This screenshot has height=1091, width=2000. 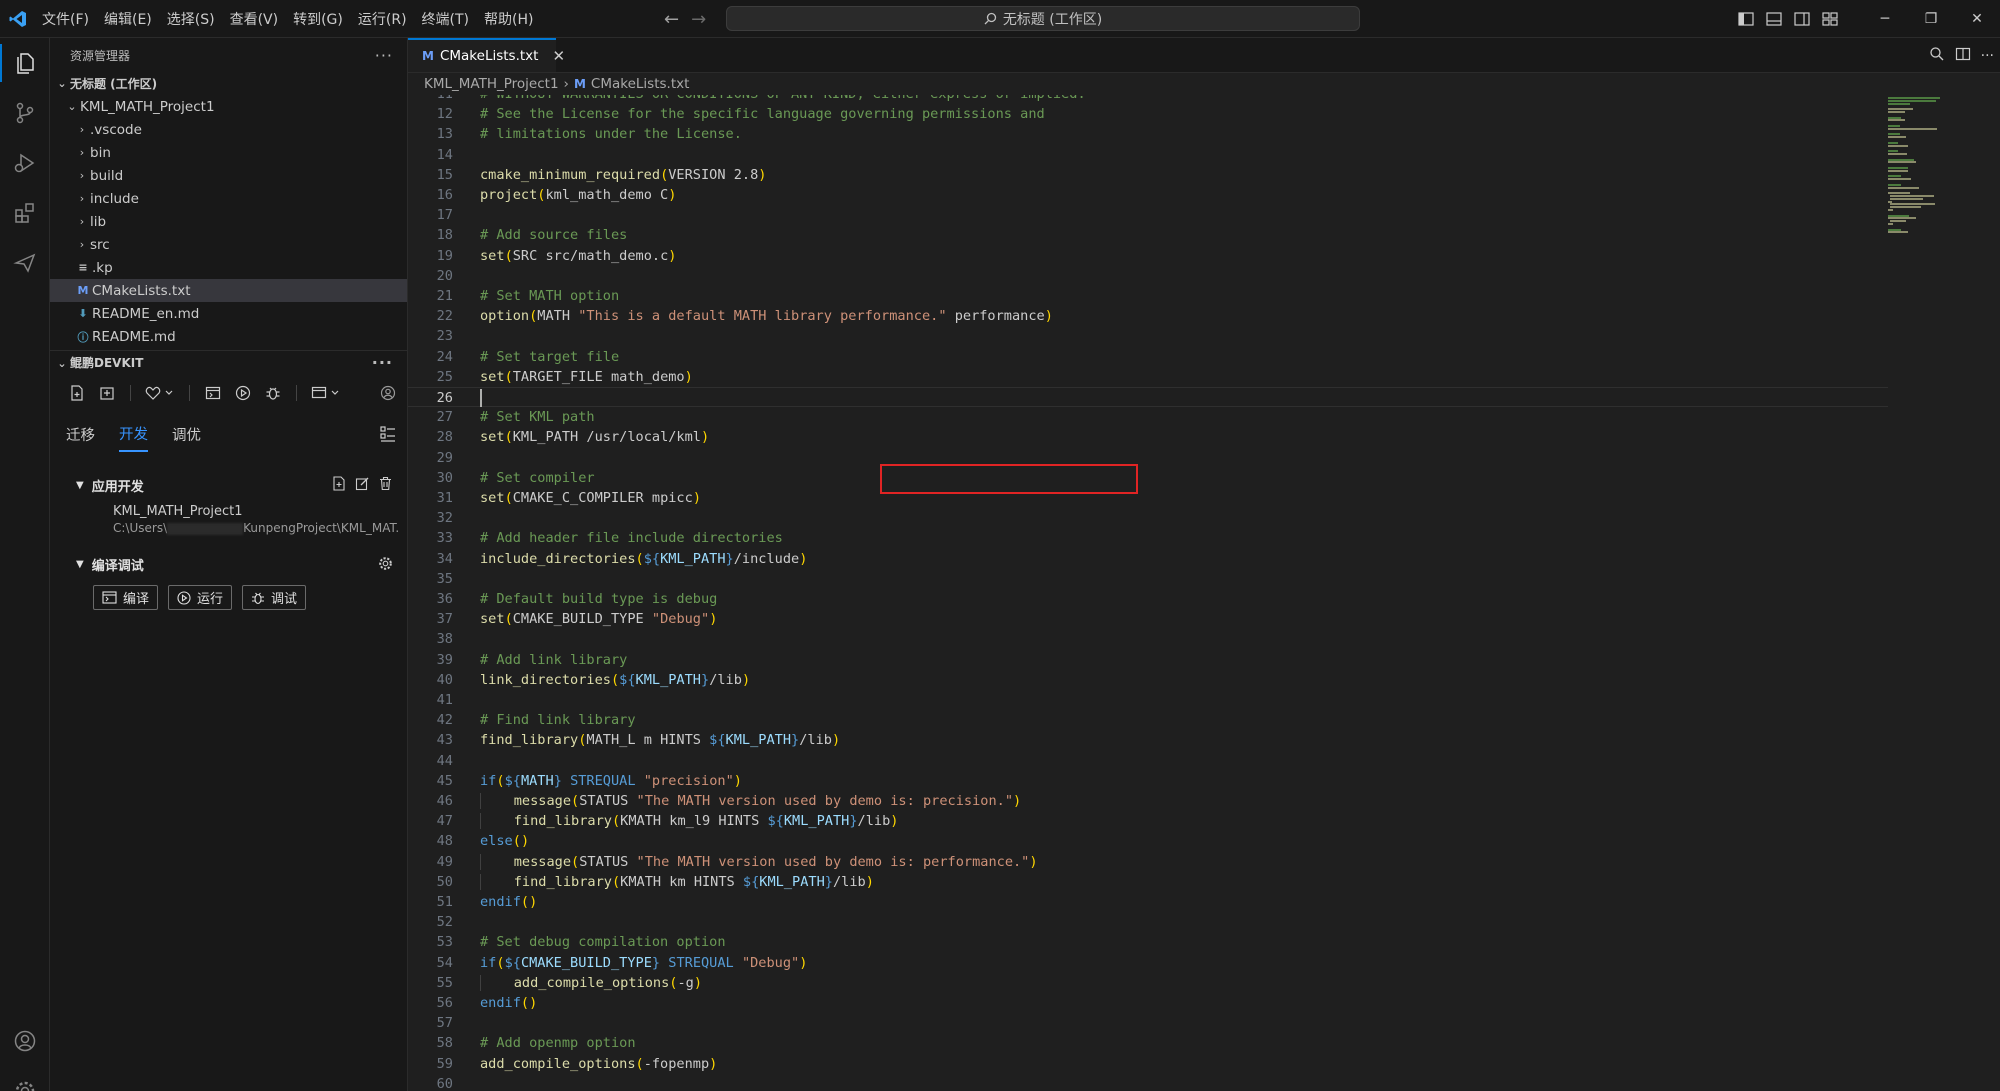 I want to click on file-cmakelists: M CMakeLists.txt, so click(x=228, y=290).